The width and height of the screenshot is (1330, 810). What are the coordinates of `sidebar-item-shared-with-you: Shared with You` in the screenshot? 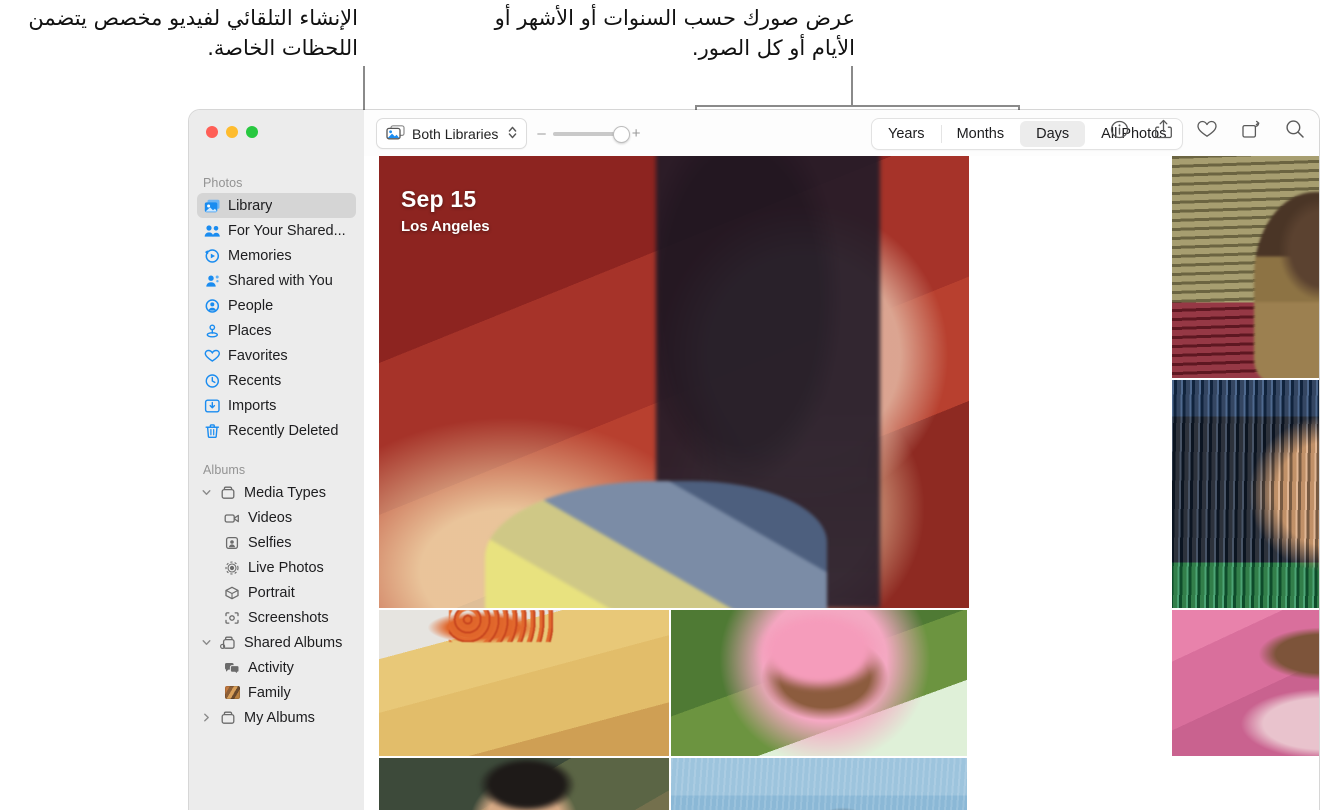 It's located at (276, 280).